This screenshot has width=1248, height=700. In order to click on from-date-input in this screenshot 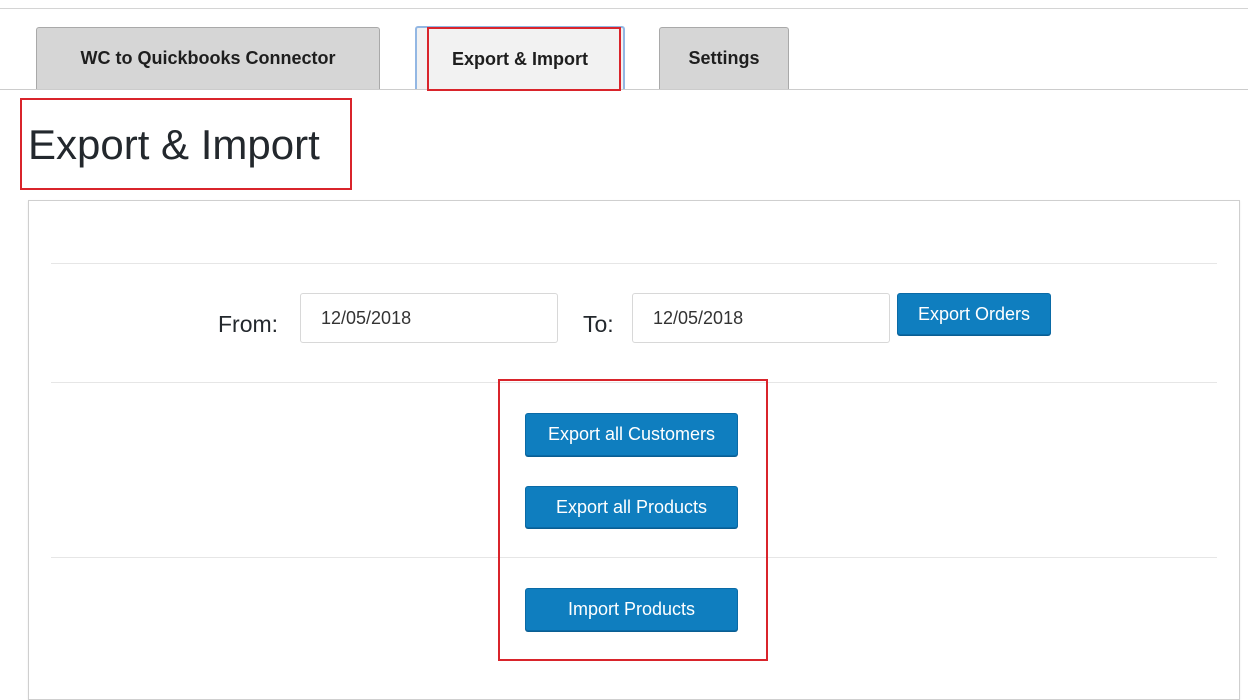, I will do `click(429, 318)`.